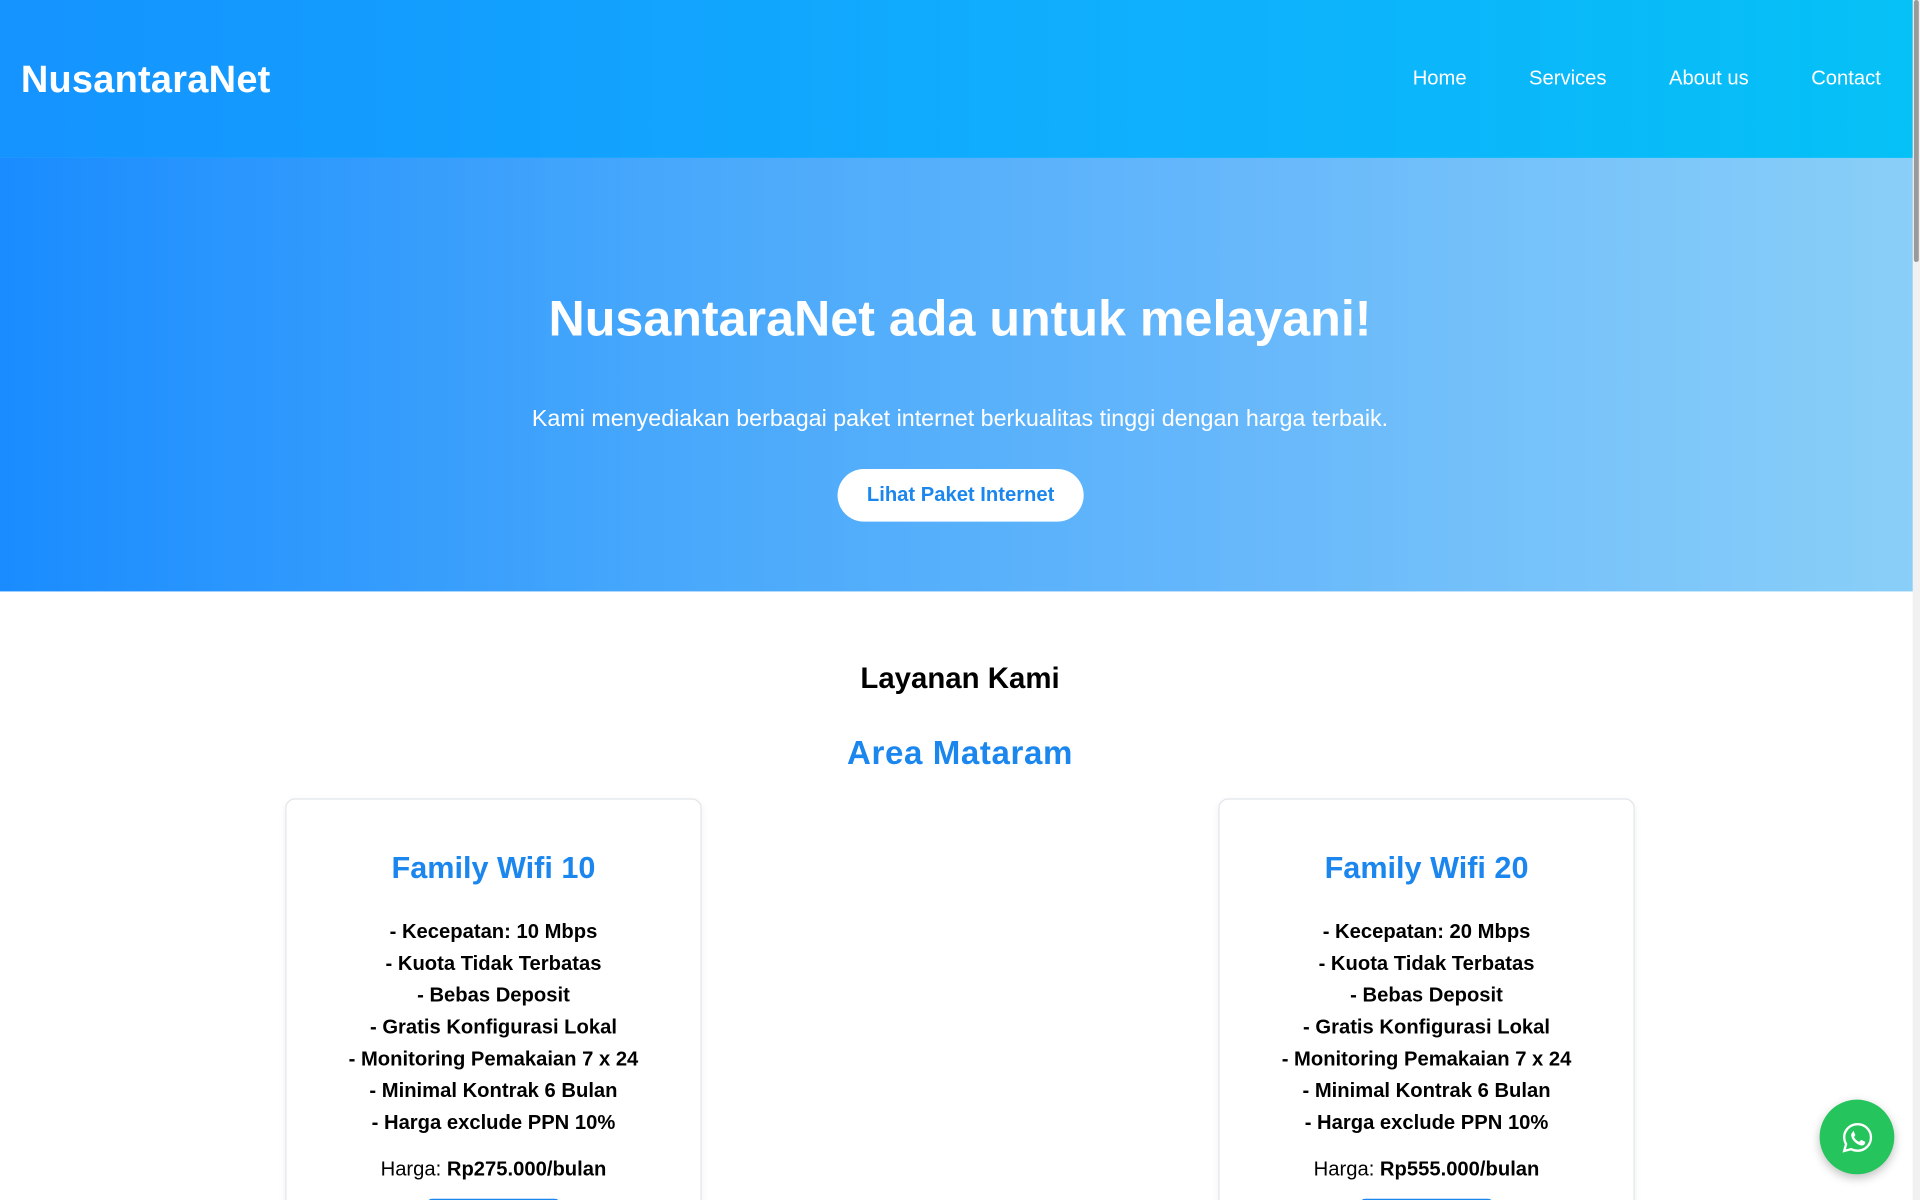 This screenshot has height=1200, width=1920. I want to click on brand-logo-text: NusantaraNet, so click(146, 79).